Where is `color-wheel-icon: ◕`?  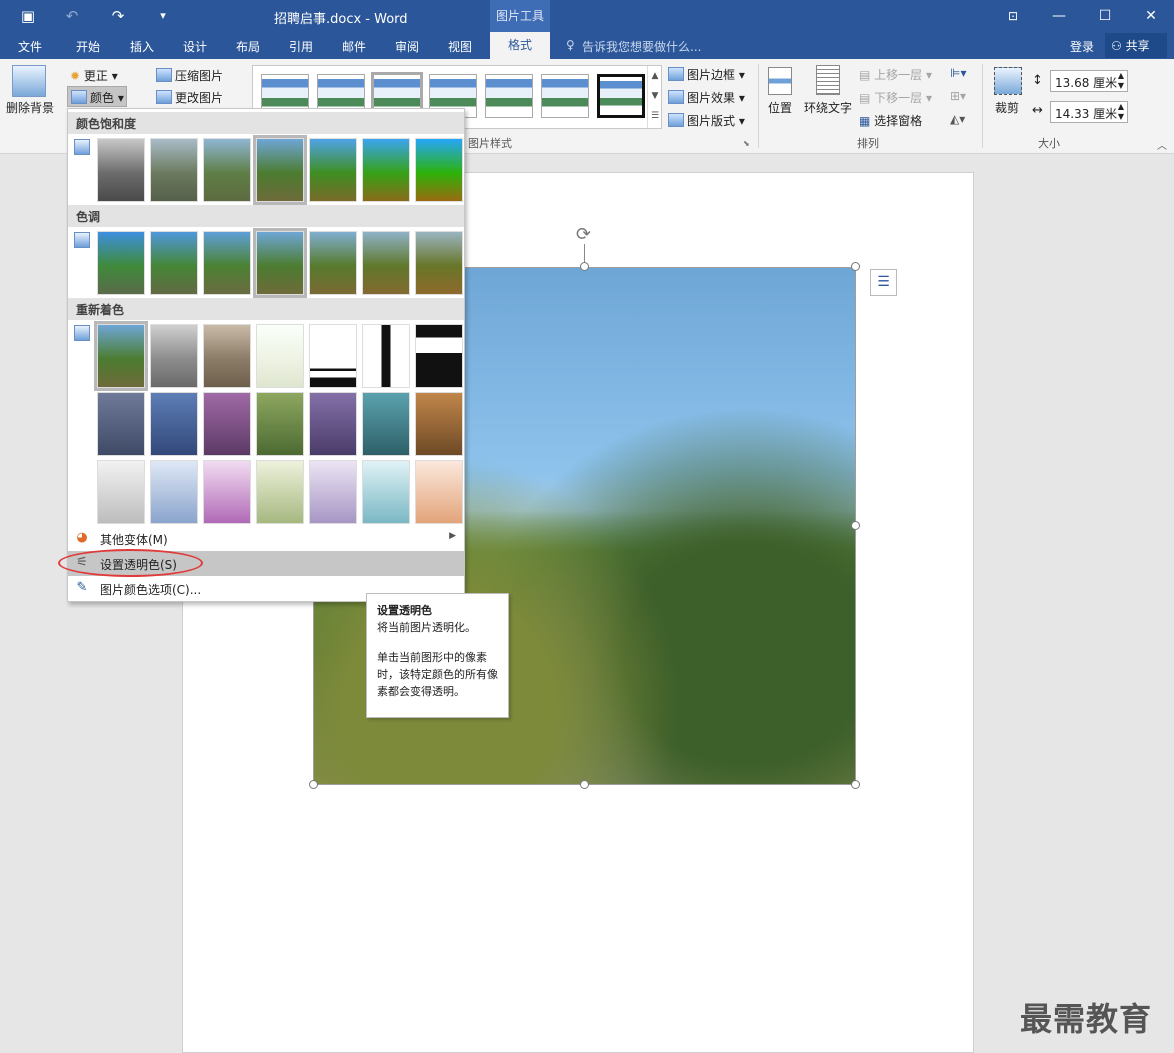
color-wheel-icon: ◕ is located at coordinates (82, 537).